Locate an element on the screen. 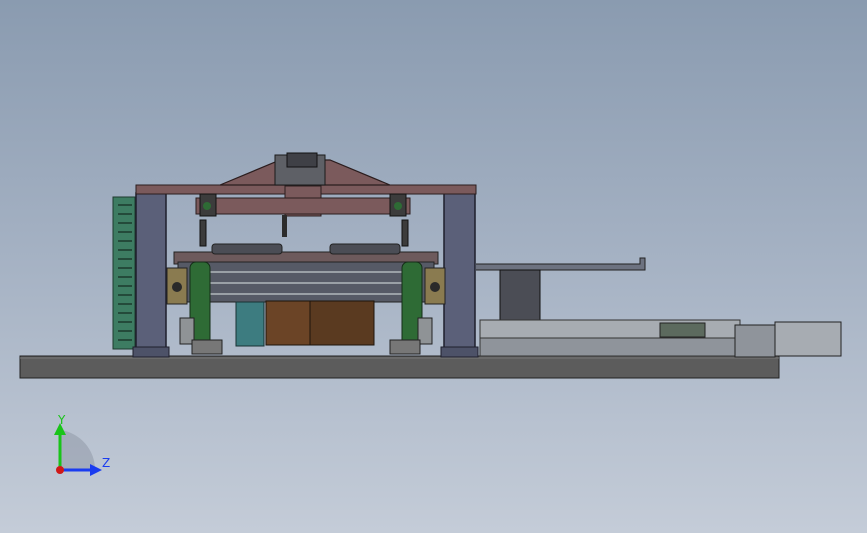 The width and height of the screenshot is (867, 533). servo-motor is located at coordinates (788, 339).